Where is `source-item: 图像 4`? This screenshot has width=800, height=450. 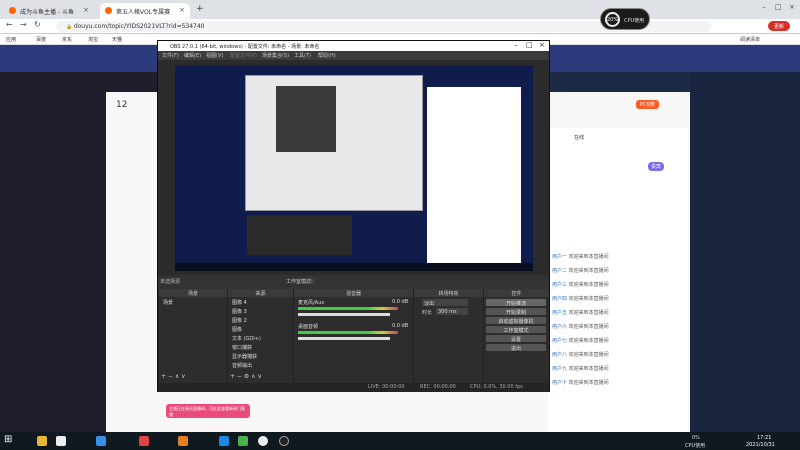
source-item: 图像 4 is located at coordinates (239, 302).